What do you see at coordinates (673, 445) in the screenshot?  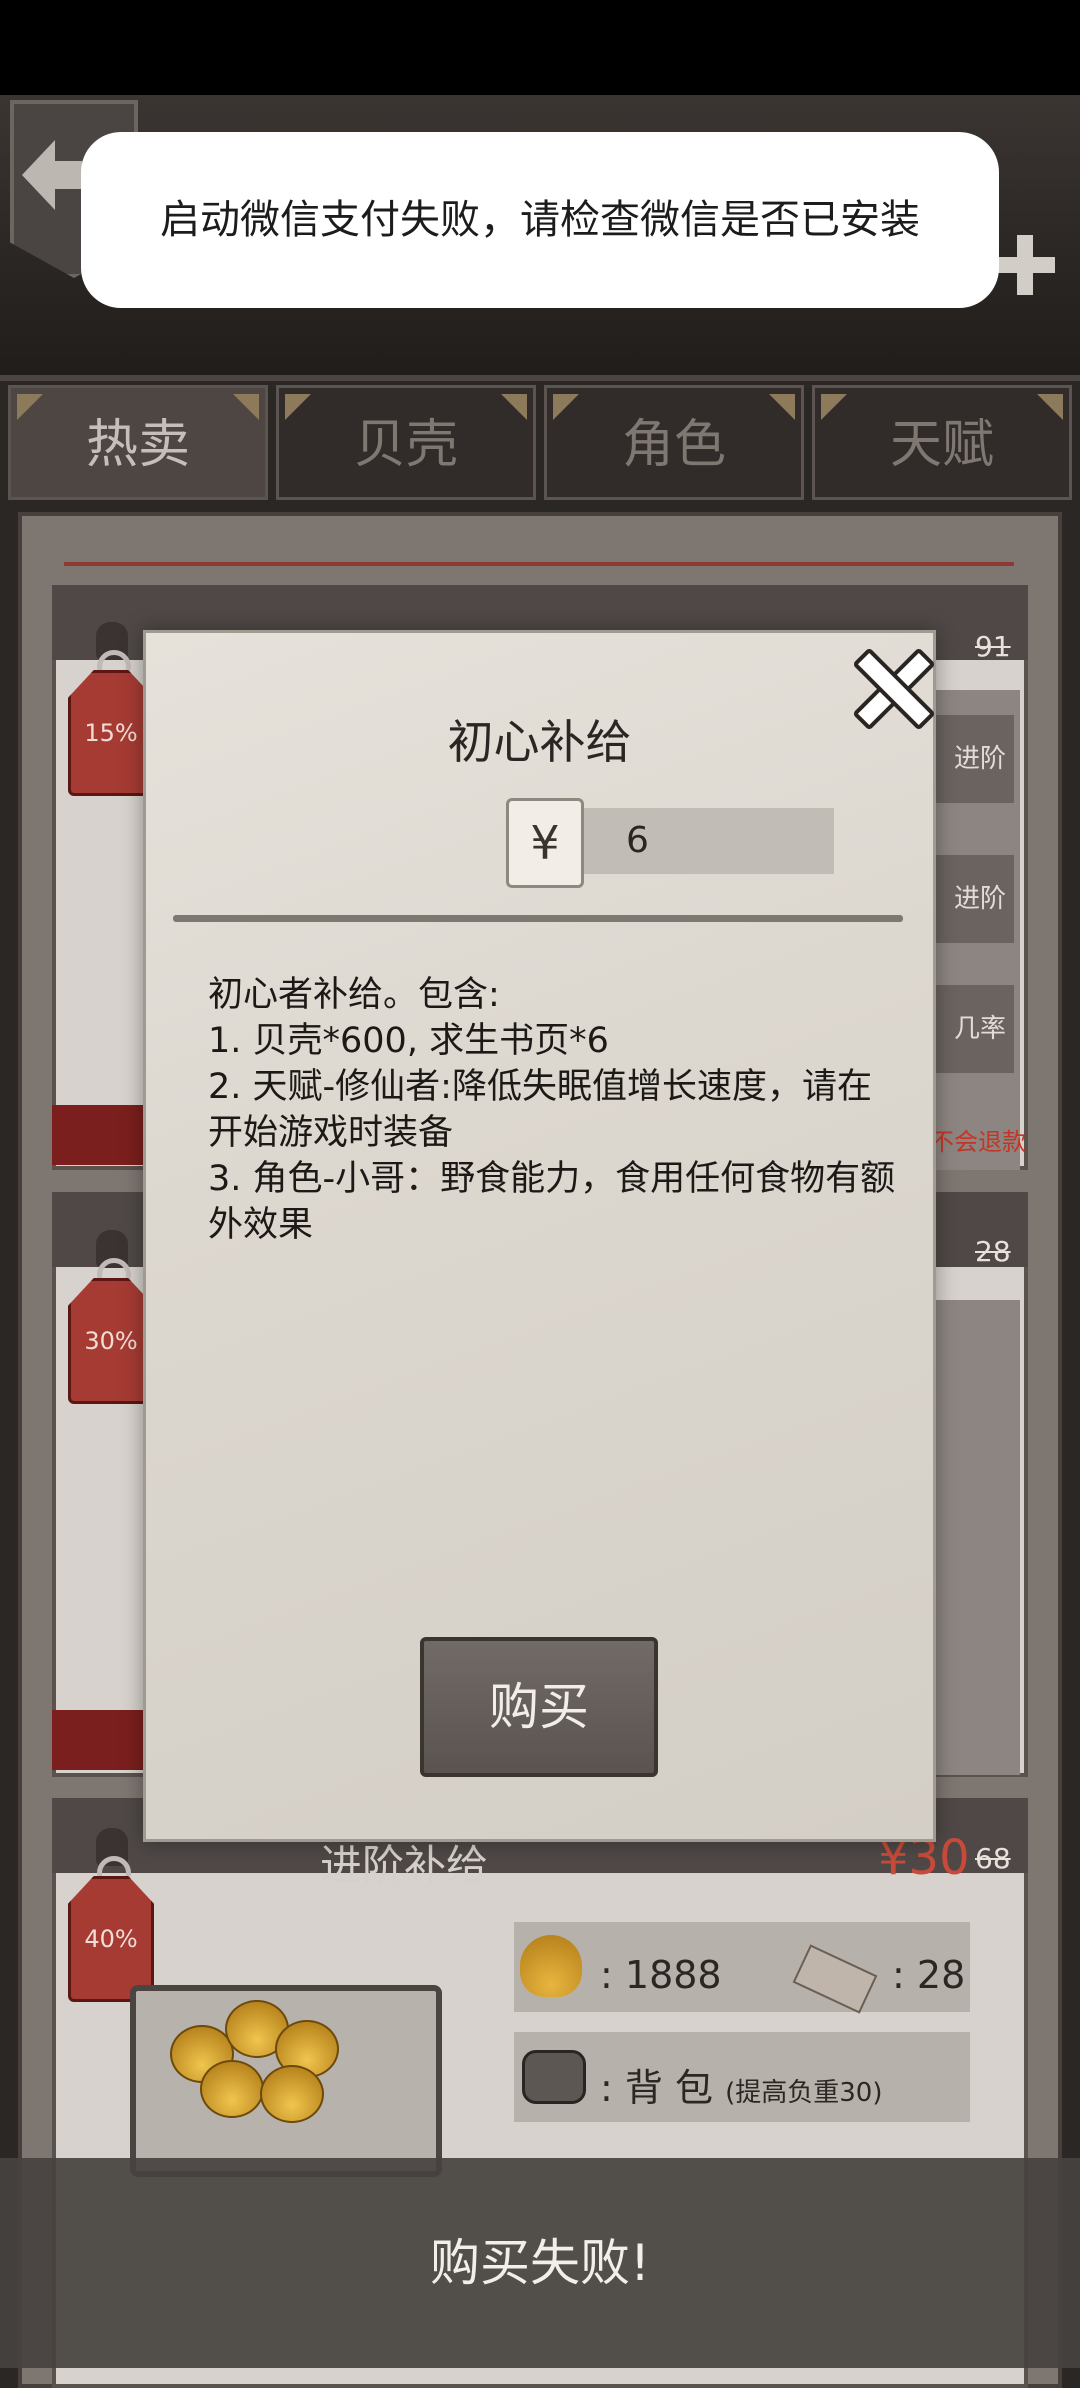 I see `tab-label: 角色` at bounding box center [673, 445].